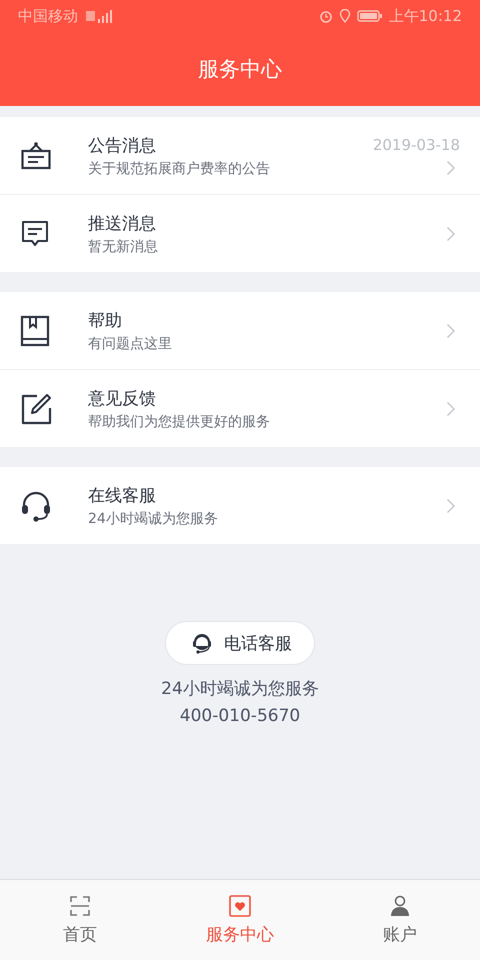 The image size is (480, 960). What do you see at coordinates (240, 689) in the screenshot?
I see `service-hours: 24小时竭诚为您服务` at bounding box center [240, 689].